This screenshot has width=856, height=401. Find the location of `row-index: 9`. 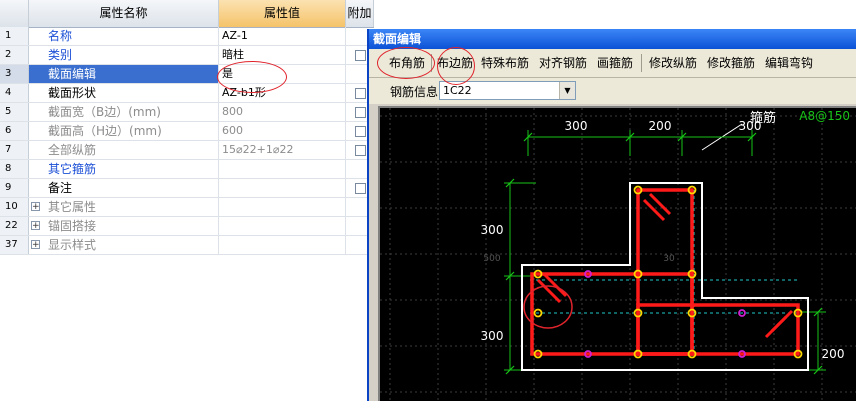

row-index: 9 is located at coordinates (14, 188).